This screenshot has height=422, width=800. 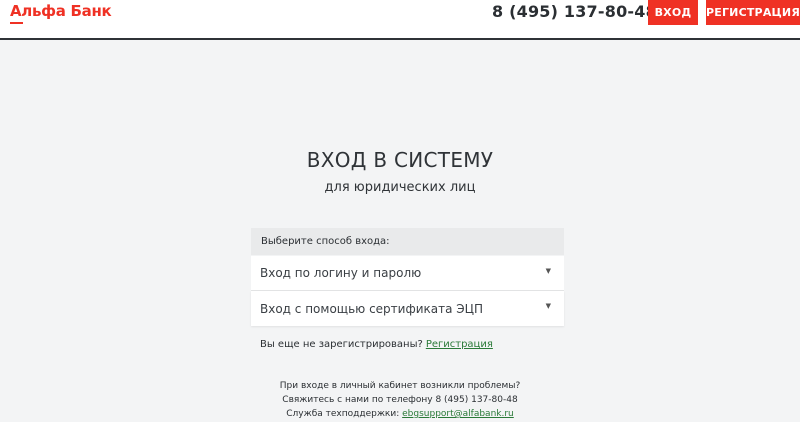 What do you see at coordinates (673, 12) in the screenshot?
I see `login-button: ВХОД` at bounding box center [673, 12].